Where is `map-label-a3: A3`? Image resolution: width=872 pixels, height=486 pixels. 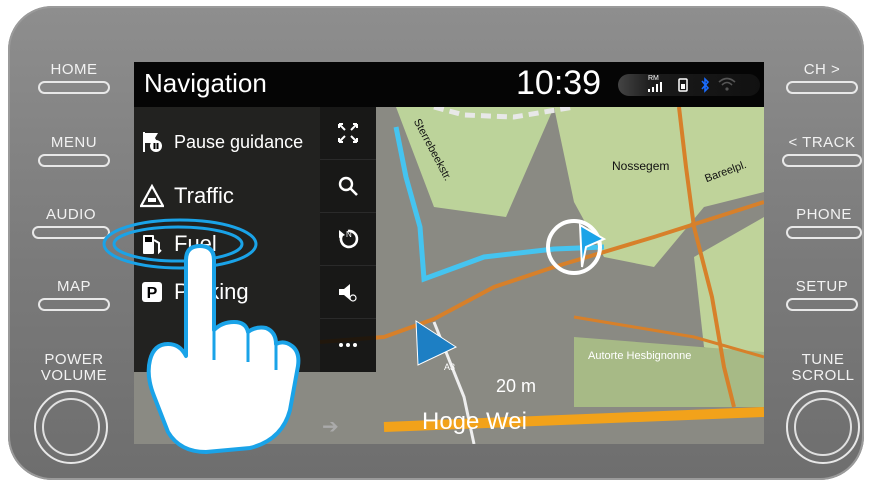
map-label-a3: A3 is located at coordinates (450, 367).